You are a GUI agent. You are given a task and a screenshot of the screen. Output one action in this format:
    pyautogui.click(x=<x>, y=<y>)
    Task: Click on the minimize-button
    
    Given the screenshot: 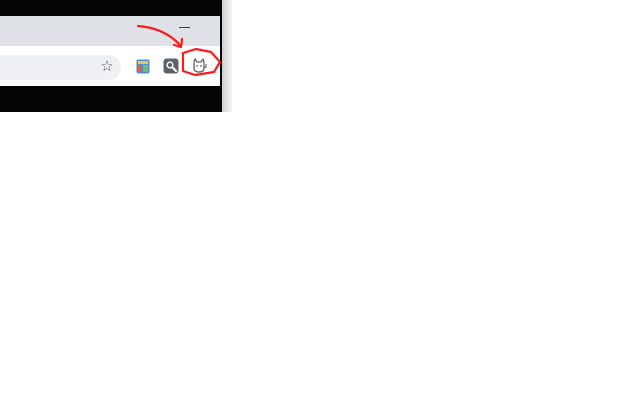 What is the action you would take?
    pyautogui.click(x=184, y=27)
    